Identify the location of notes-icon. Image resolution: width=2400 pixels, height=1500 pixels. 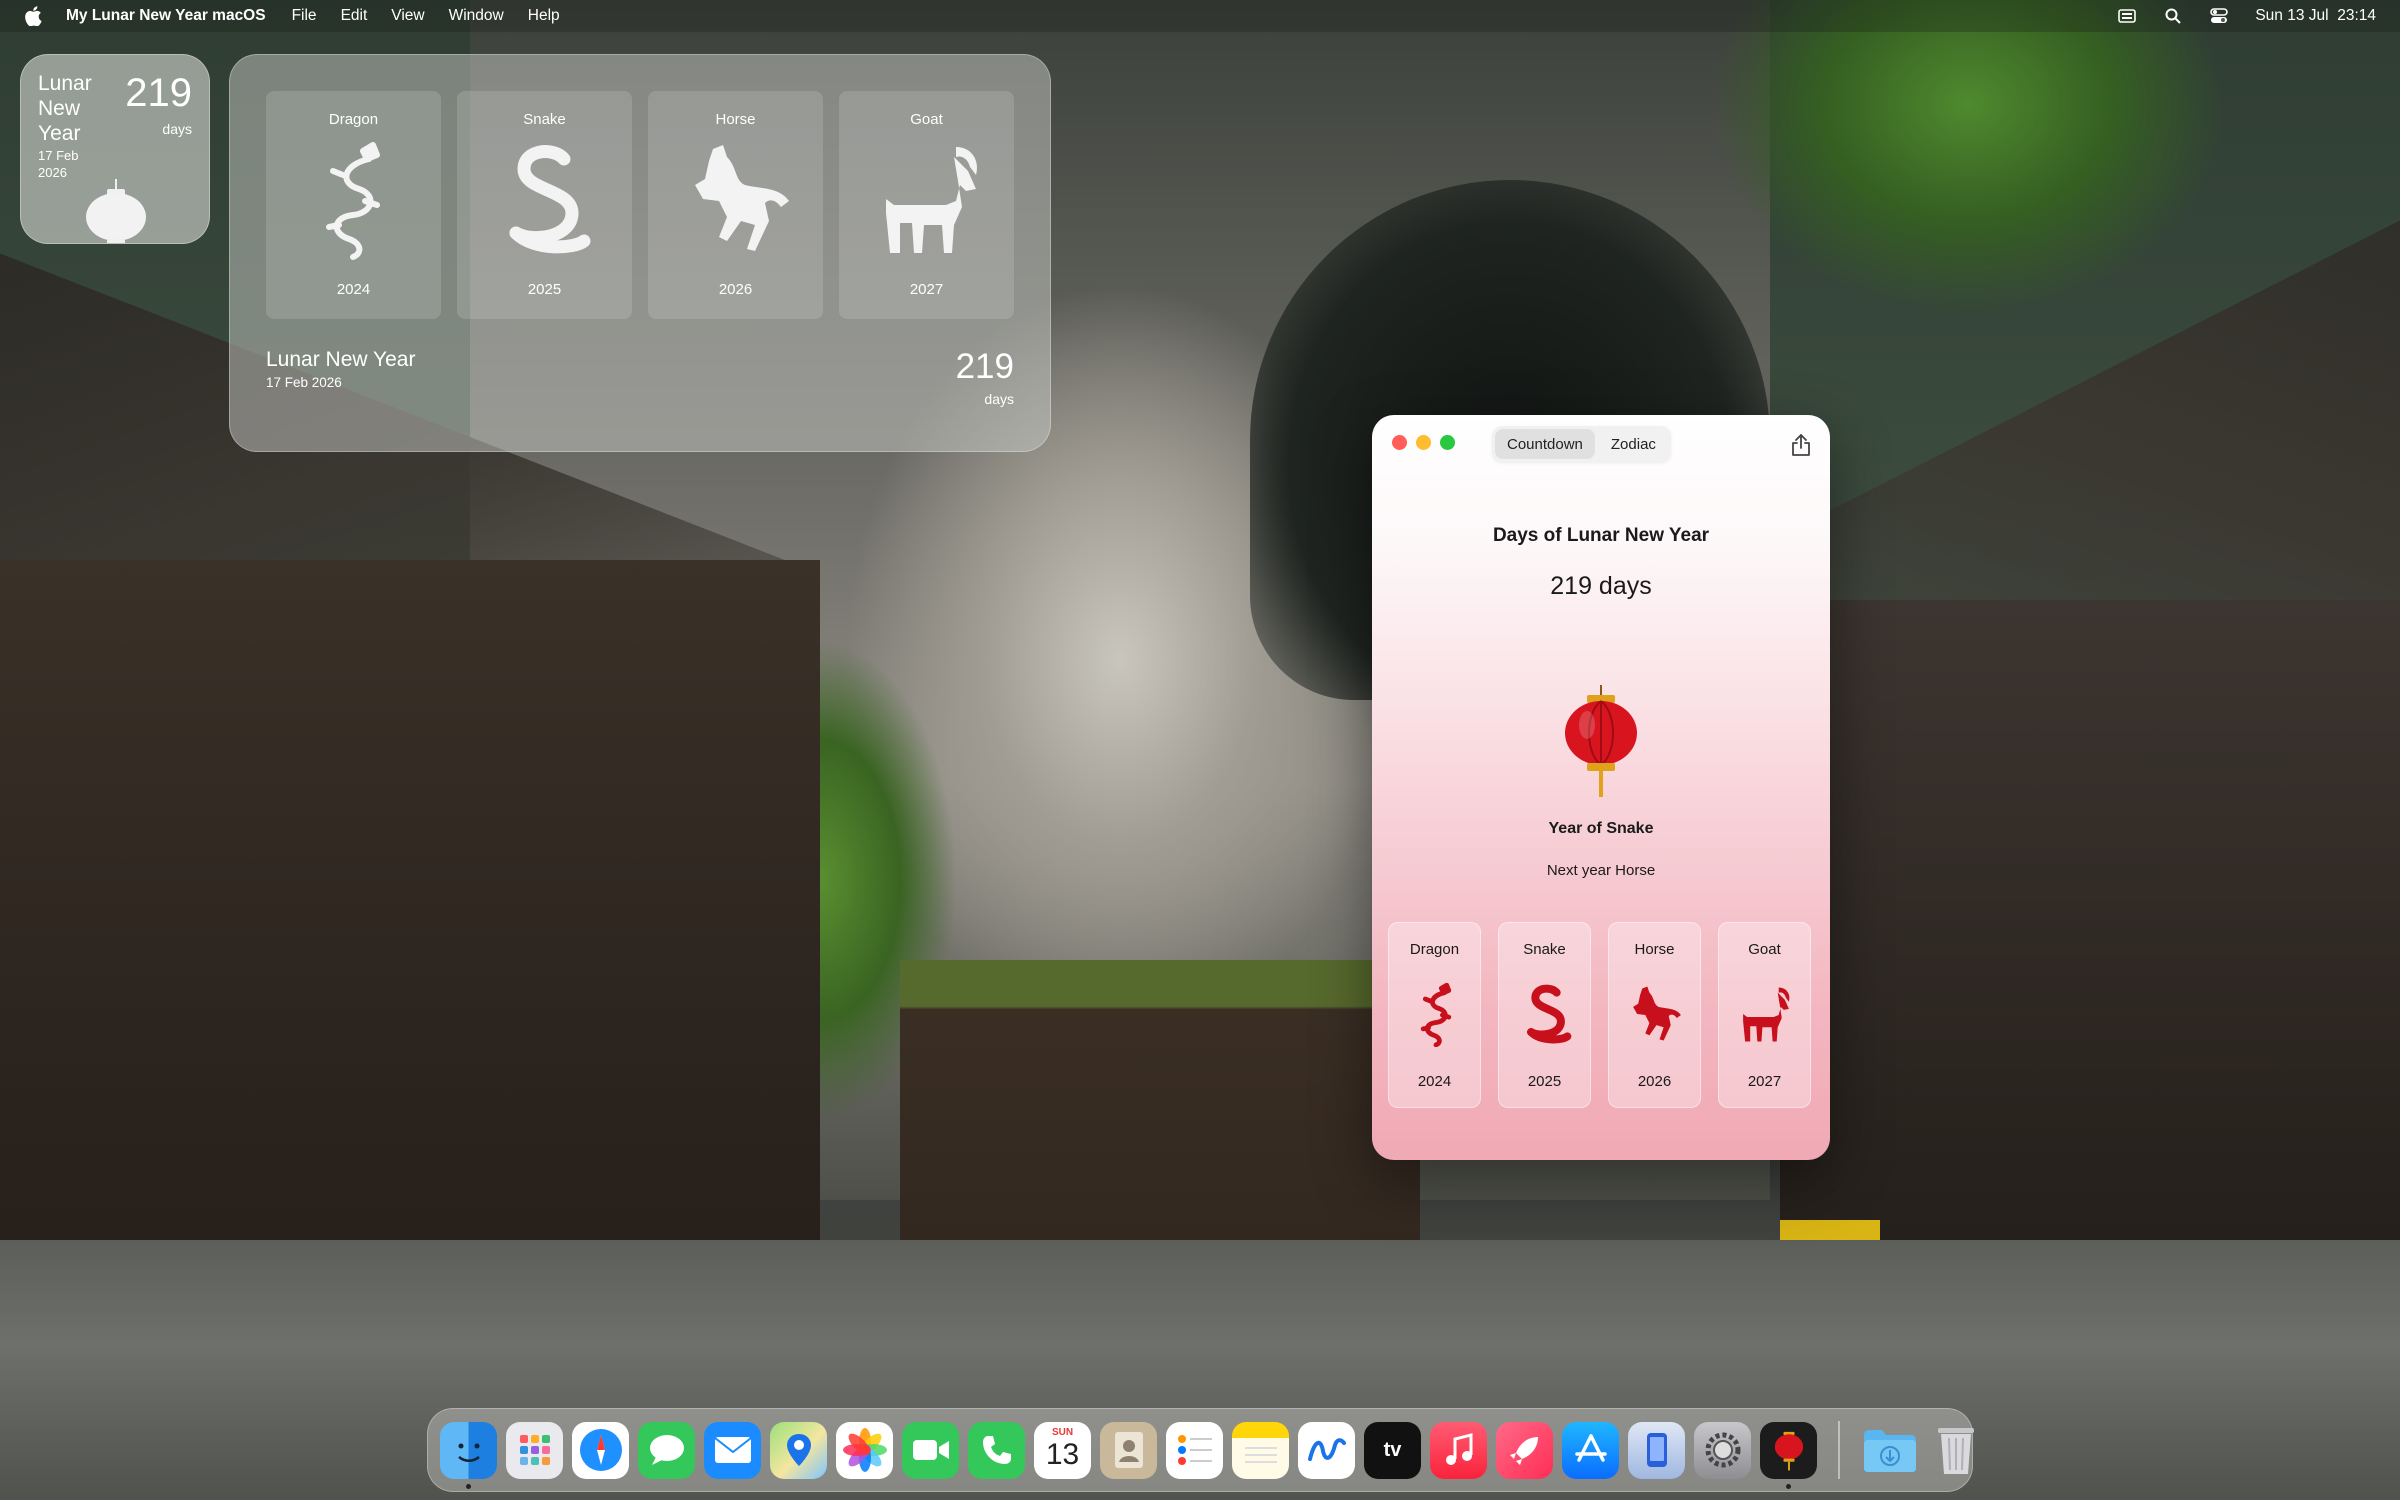
(1260, 1450).